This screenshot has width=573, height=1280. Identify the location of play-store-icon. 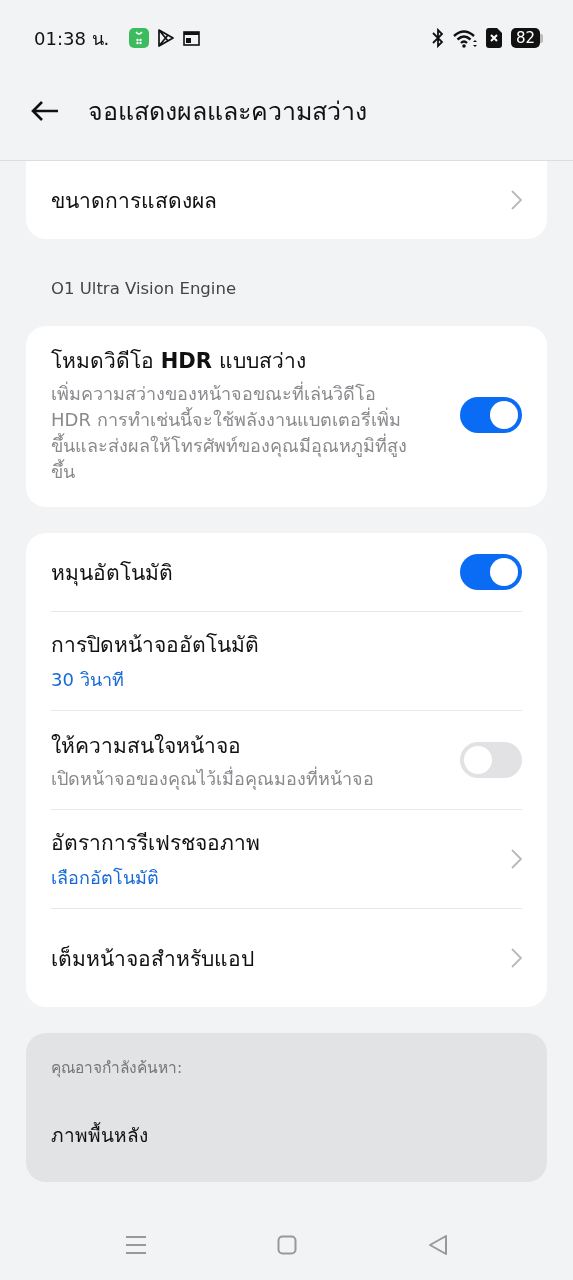
(166, 38).